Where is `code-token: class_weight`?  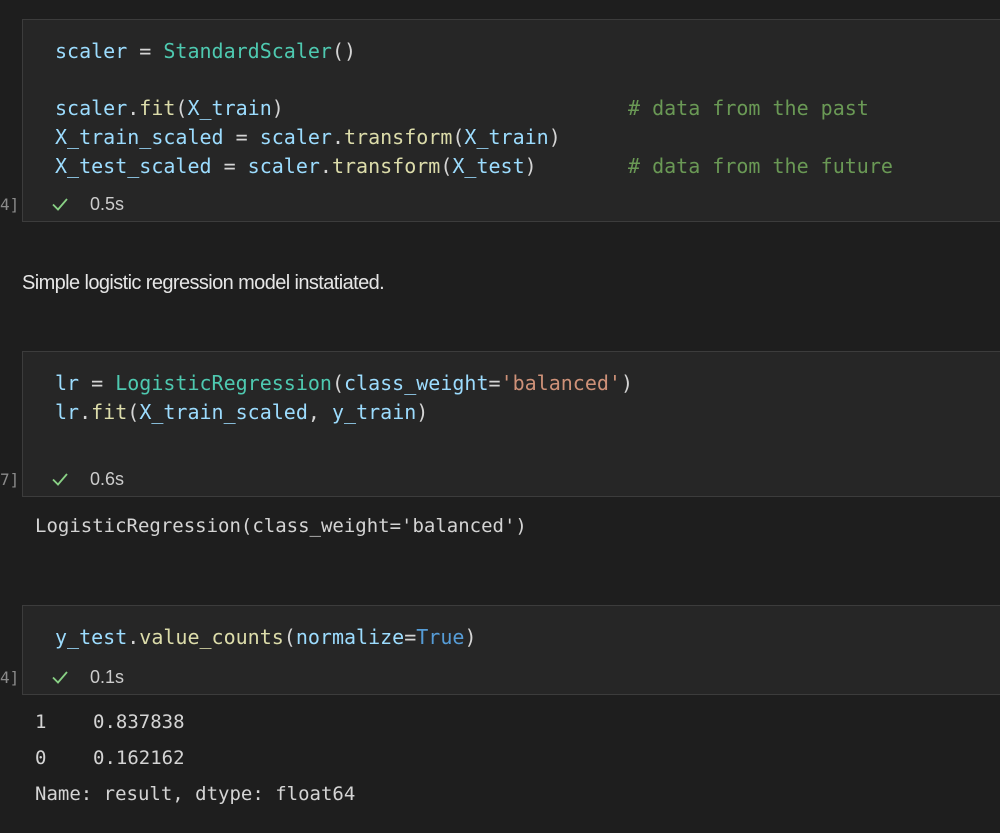 code-token: class_weight is located at coordinates (416, 383).